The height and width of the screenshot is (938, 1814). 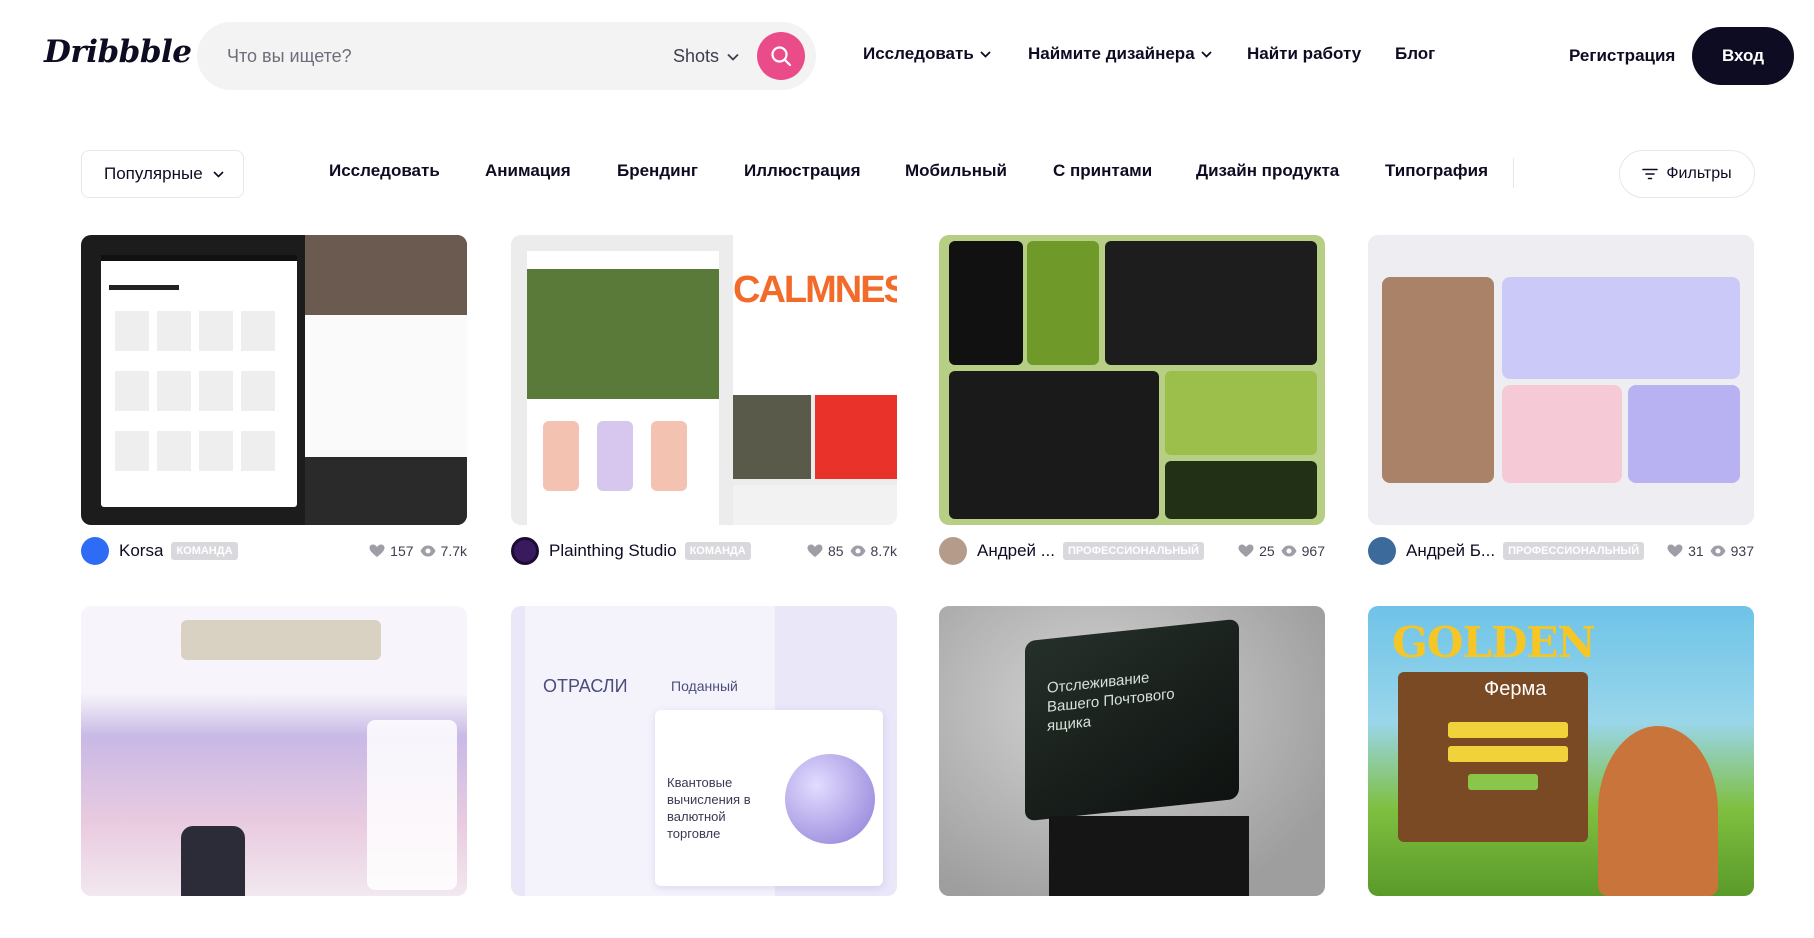 I want to click on sort-label: Популярные, so click(x=153, y=173).